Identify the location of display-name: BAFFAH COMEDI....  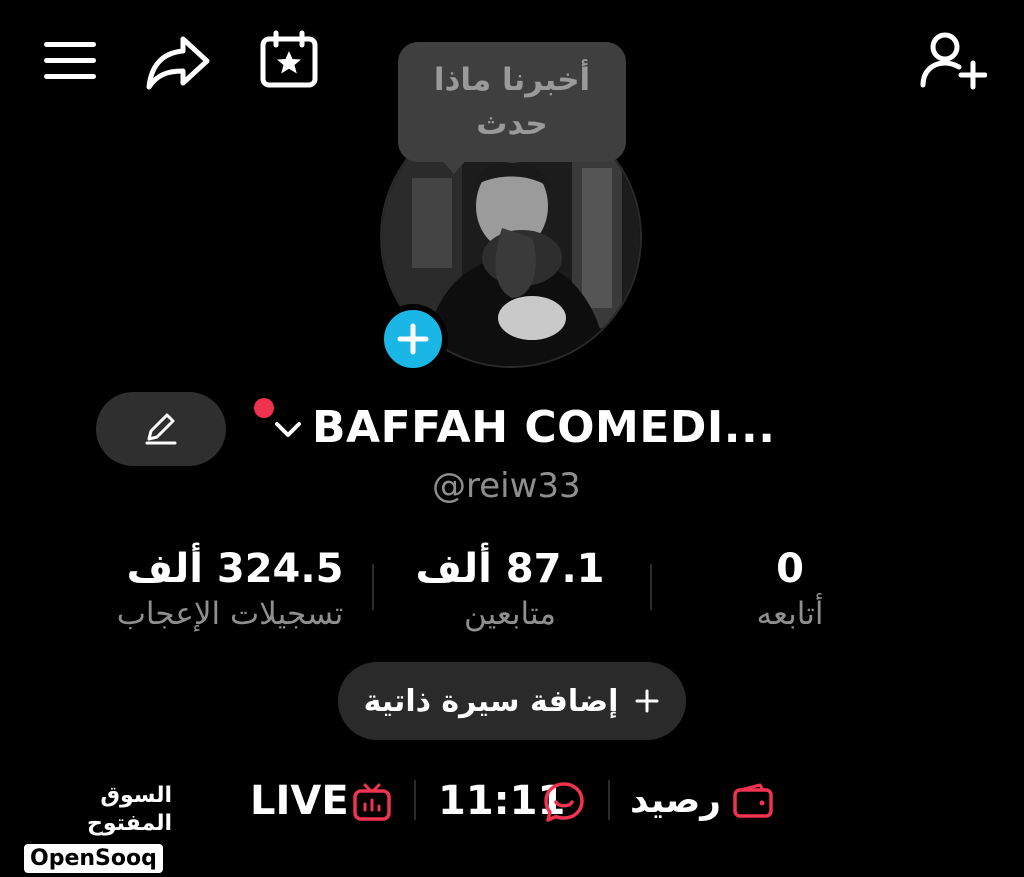
(543, 427).